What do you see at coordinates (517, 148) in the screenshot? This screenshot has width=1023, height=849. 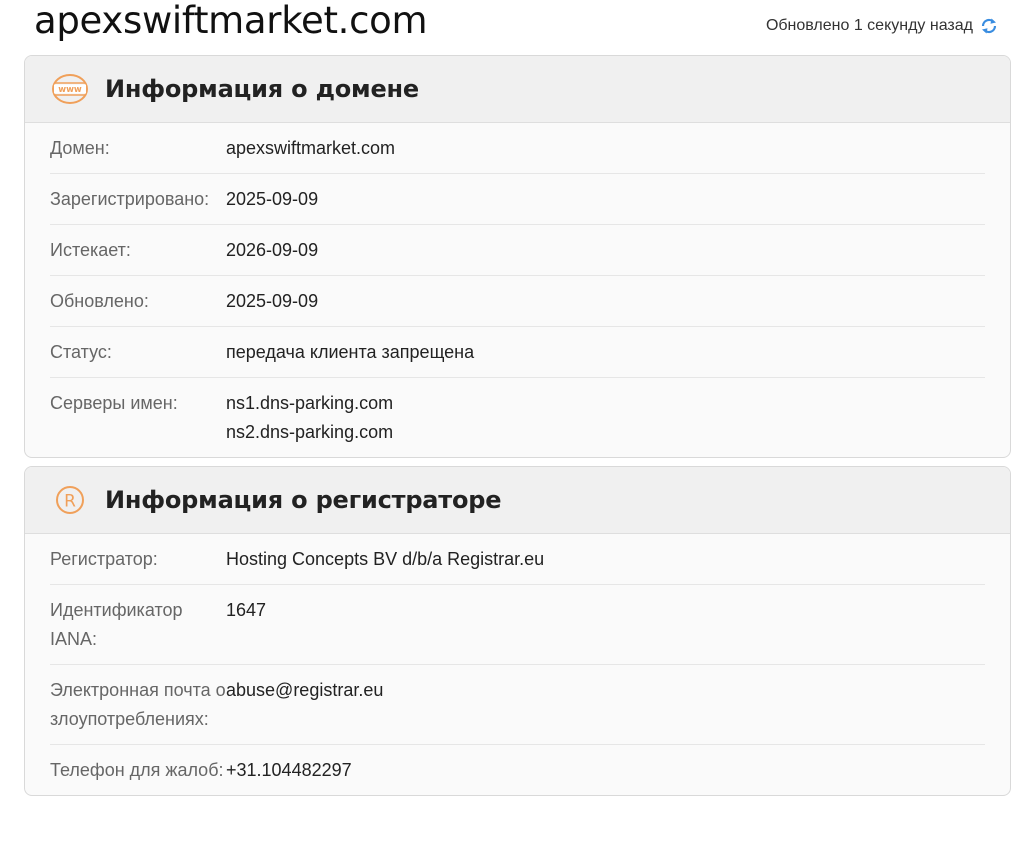 I see `row-domain: Домен: apexswiftmarket.com` at bounding box center [517, 148].